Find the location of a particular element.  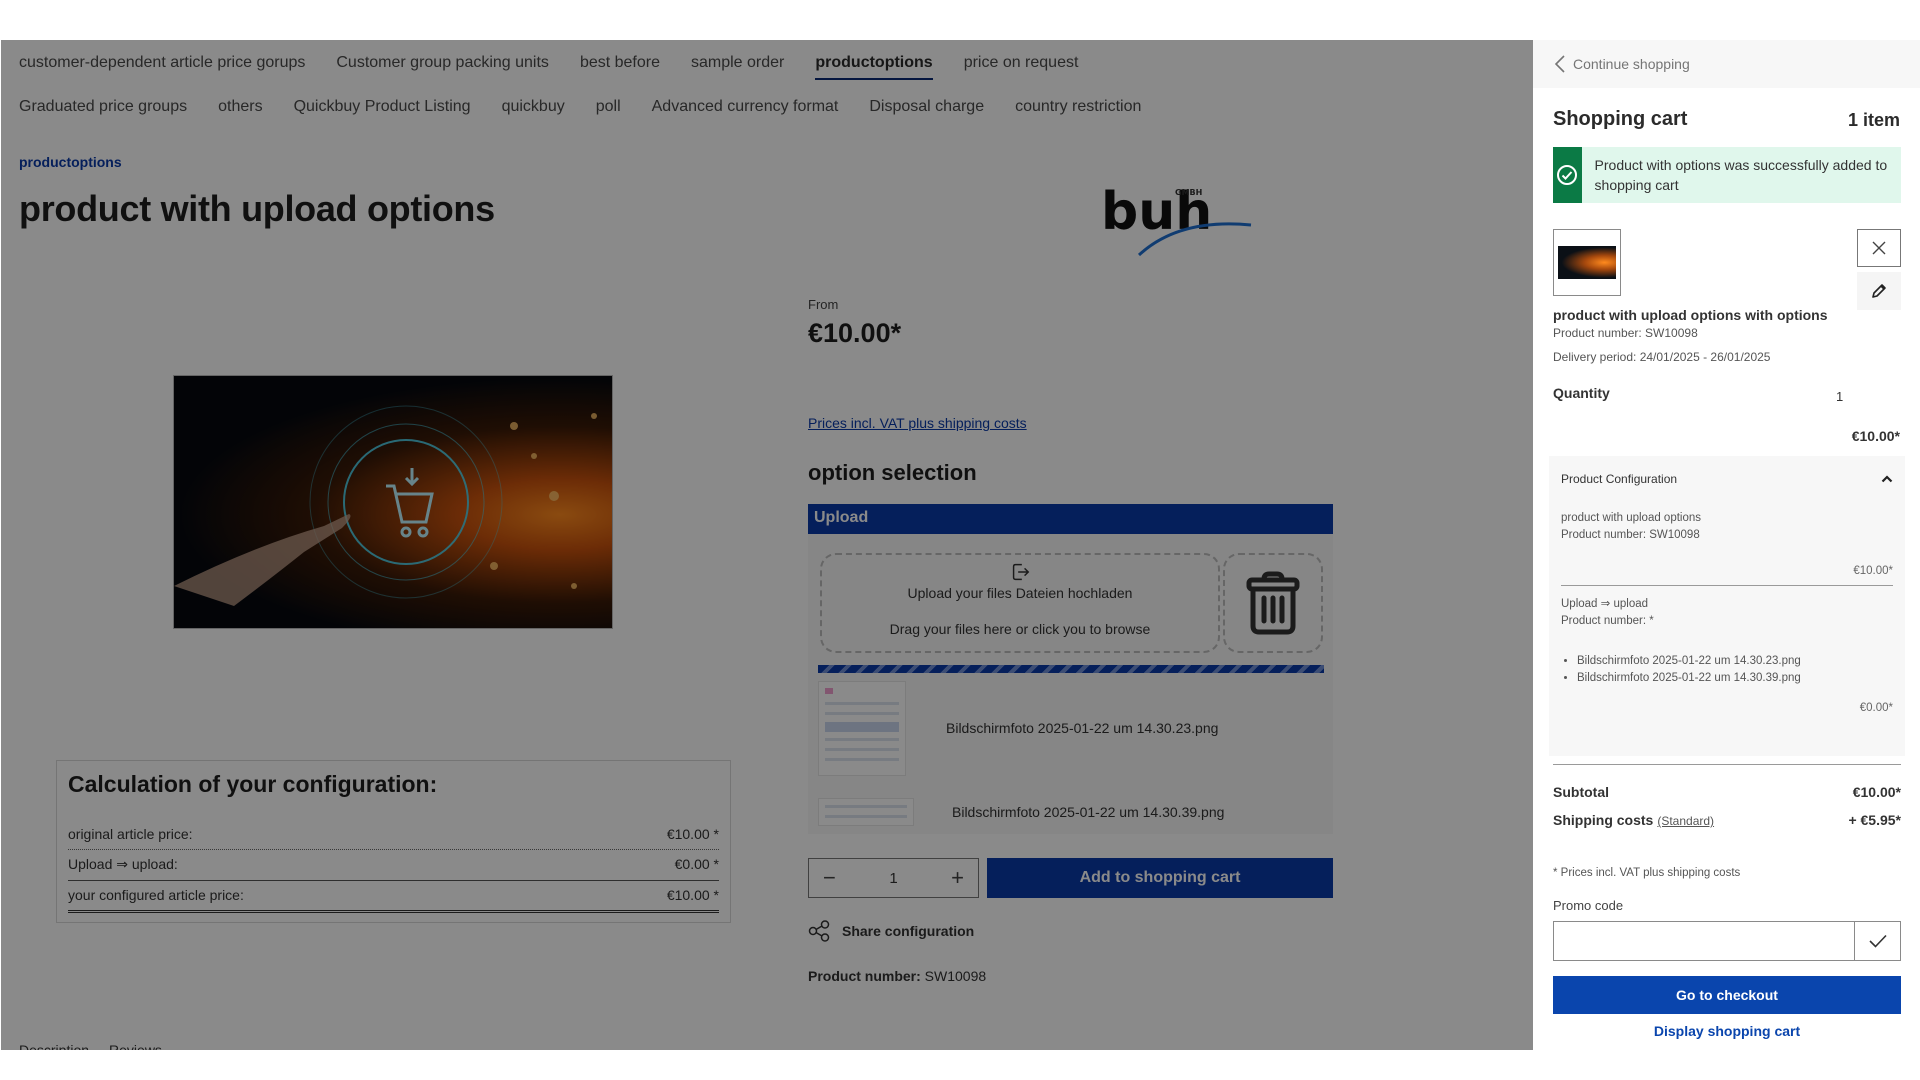

go-to-checkout-button: Go to checkout is located at coordinates (1727, 995).